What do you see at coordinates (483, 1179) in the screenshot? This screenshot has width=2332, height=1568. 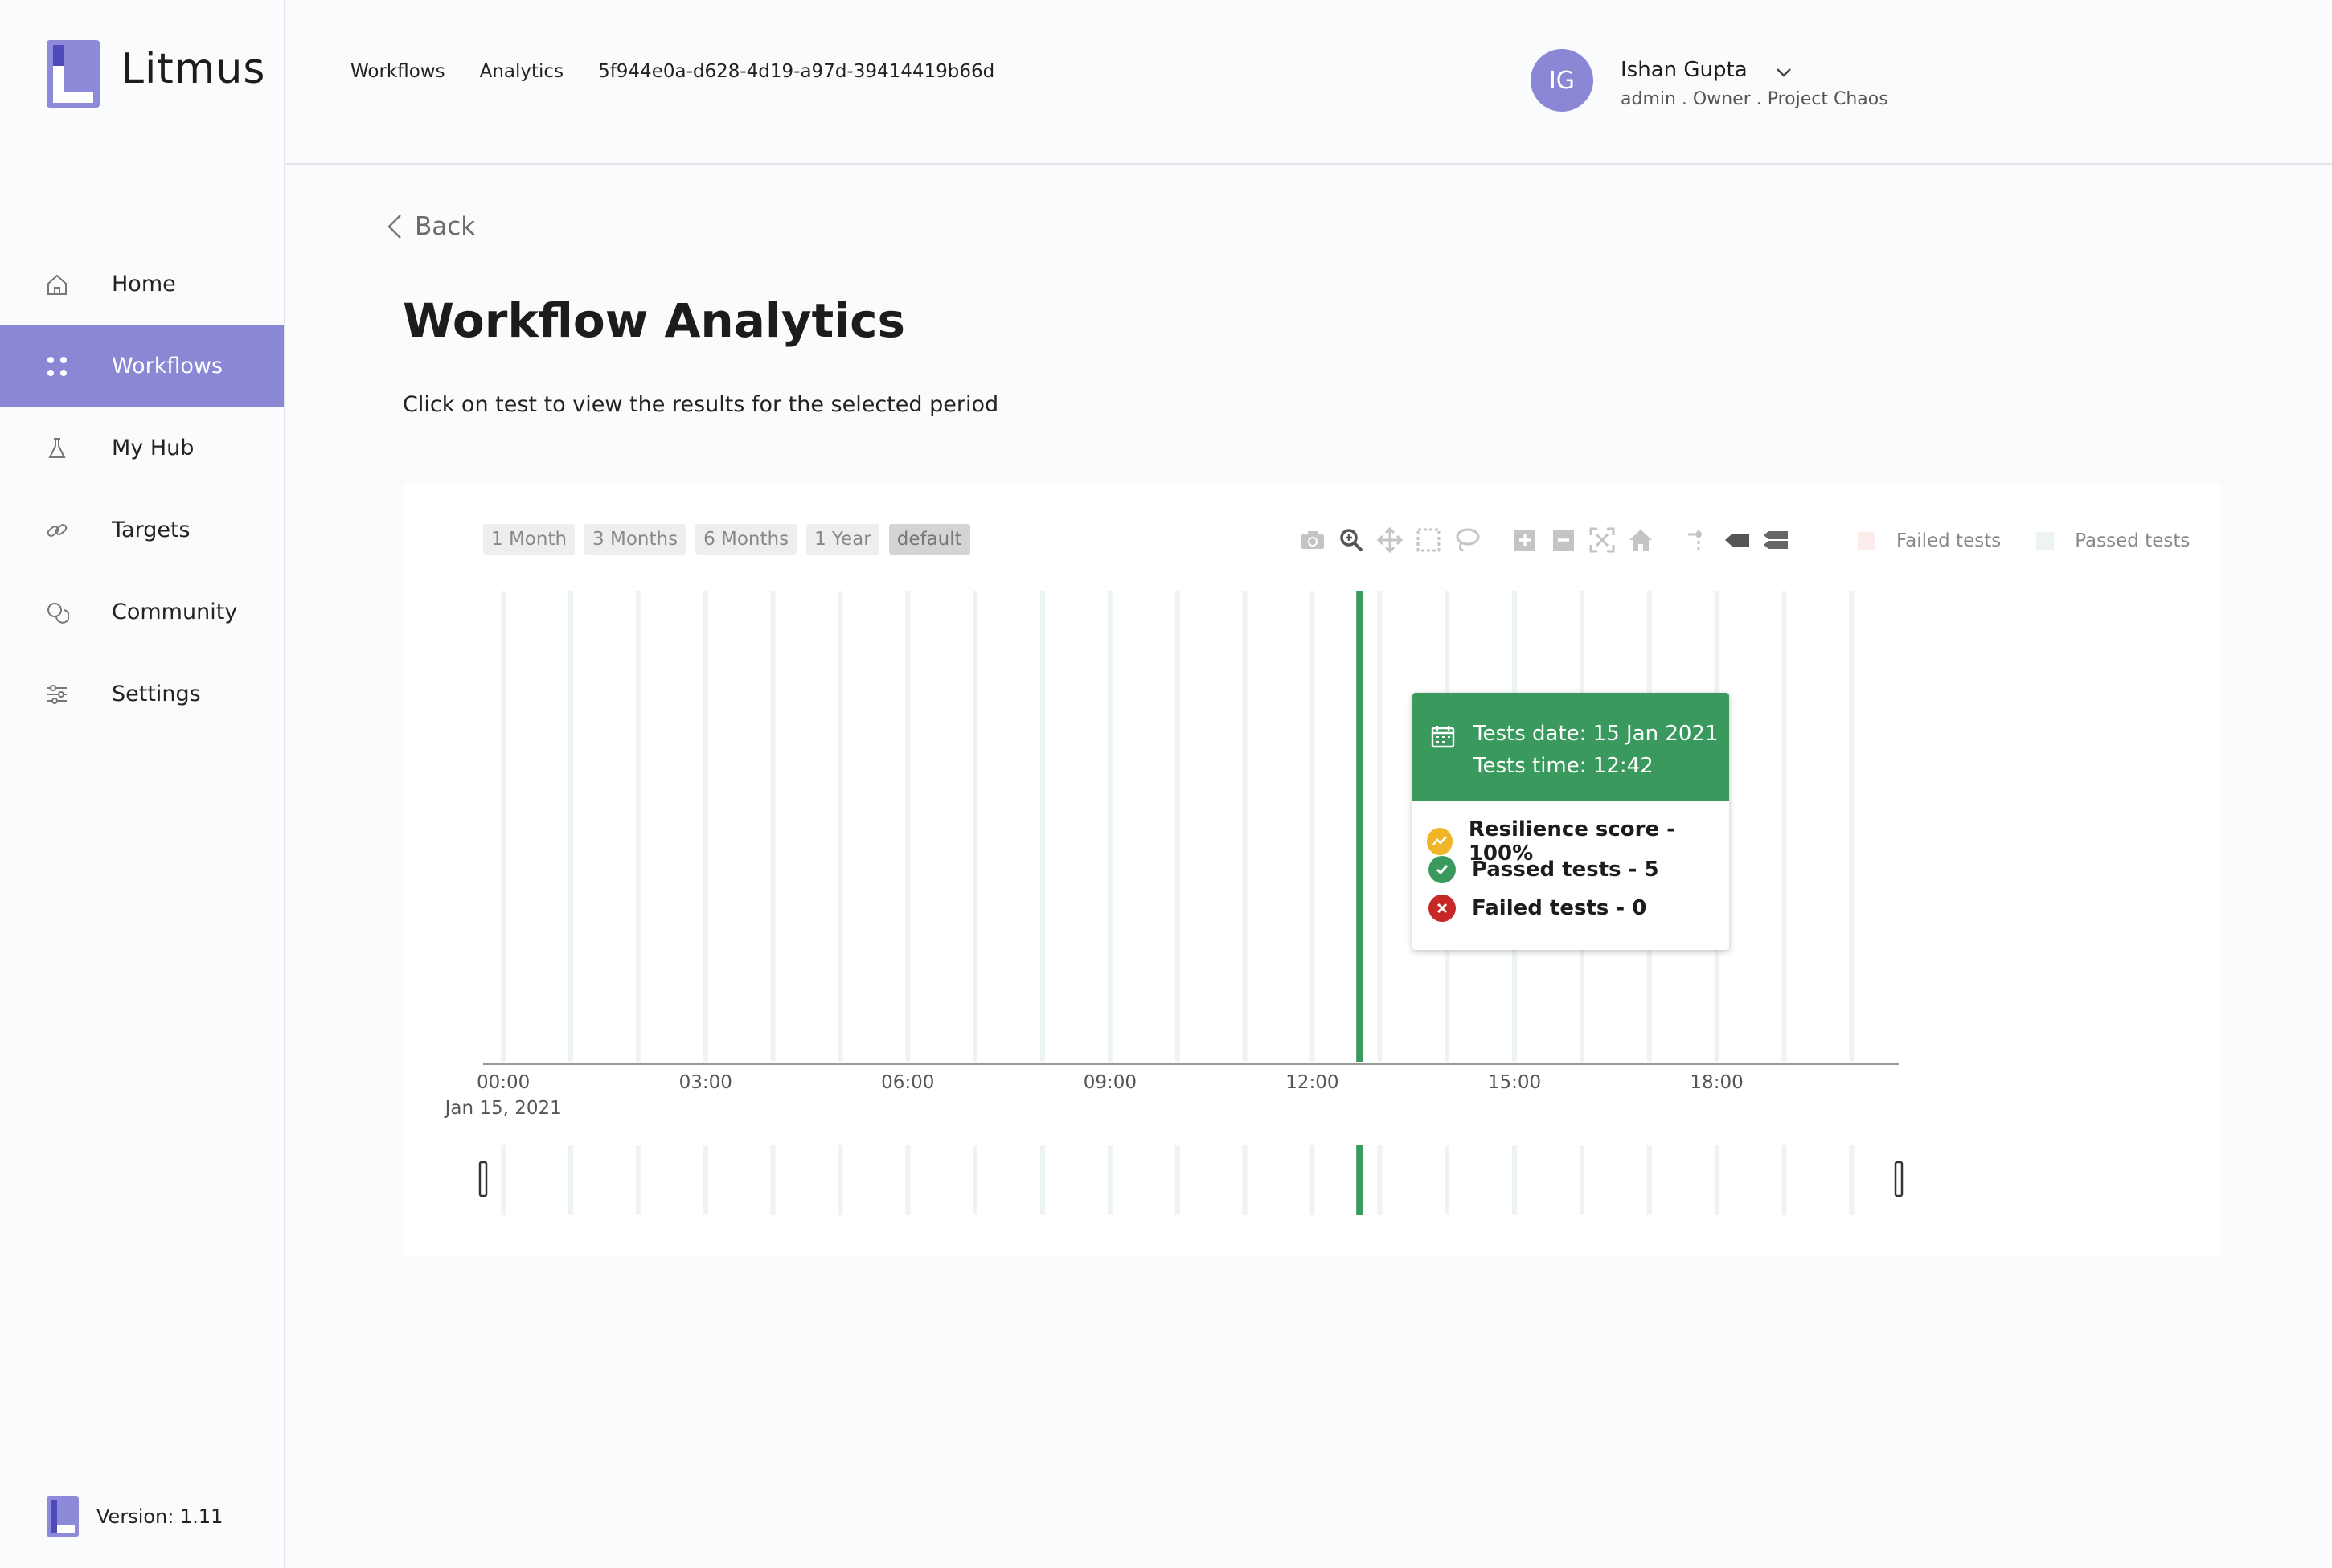 I see `rangeslider-handle-left` at bounding box center [483, 1179].